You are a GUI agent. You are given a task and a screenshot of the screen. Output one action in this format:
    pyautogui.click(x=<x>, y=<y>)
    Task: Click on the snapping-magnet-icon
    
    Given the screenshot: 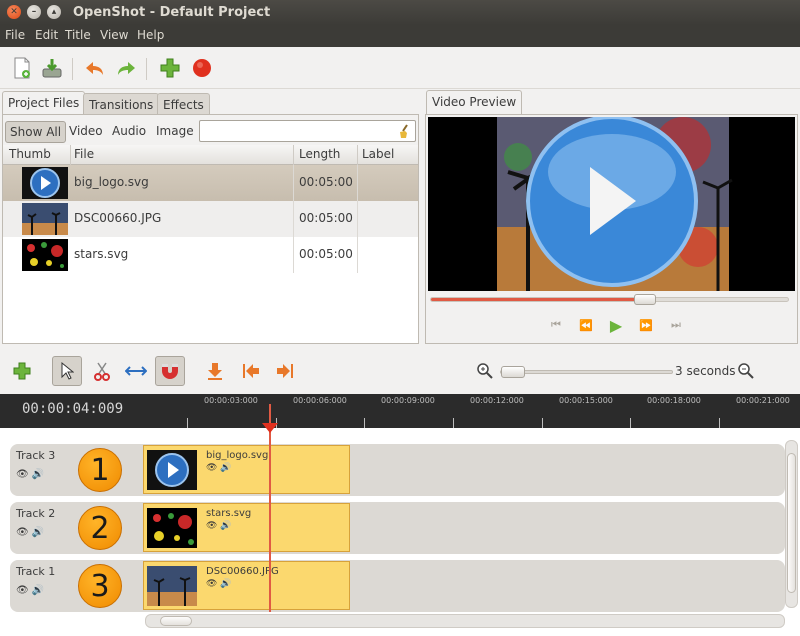 What is the action you would take?
    pyautogui.click(x=170, y=371)
    